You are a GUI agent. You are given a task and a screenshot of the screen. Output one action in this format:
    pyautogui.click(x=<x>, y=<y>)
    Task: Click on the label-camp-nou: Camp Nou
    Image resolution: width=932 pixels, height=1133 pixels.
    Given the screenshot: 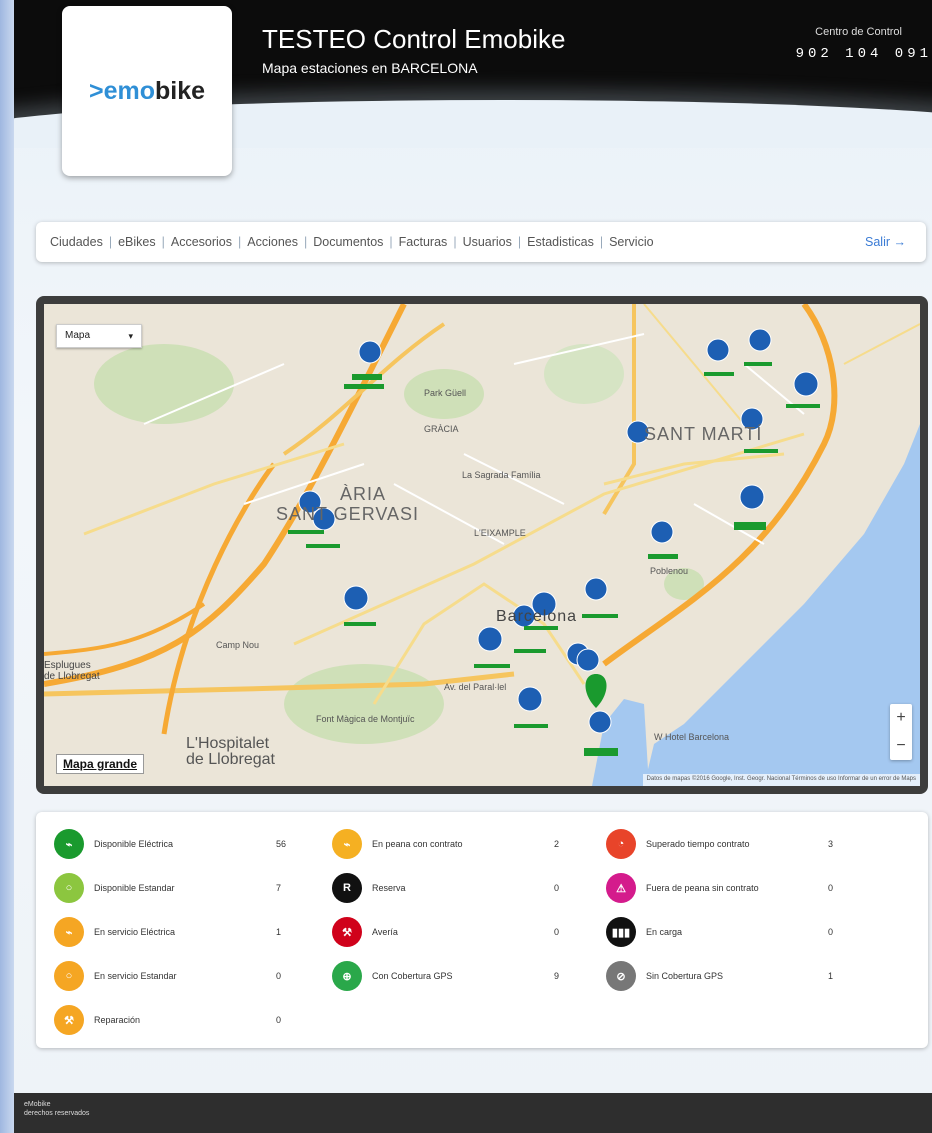 What is the action you would take?
    pyautogui.click(x=238, y=645)
    